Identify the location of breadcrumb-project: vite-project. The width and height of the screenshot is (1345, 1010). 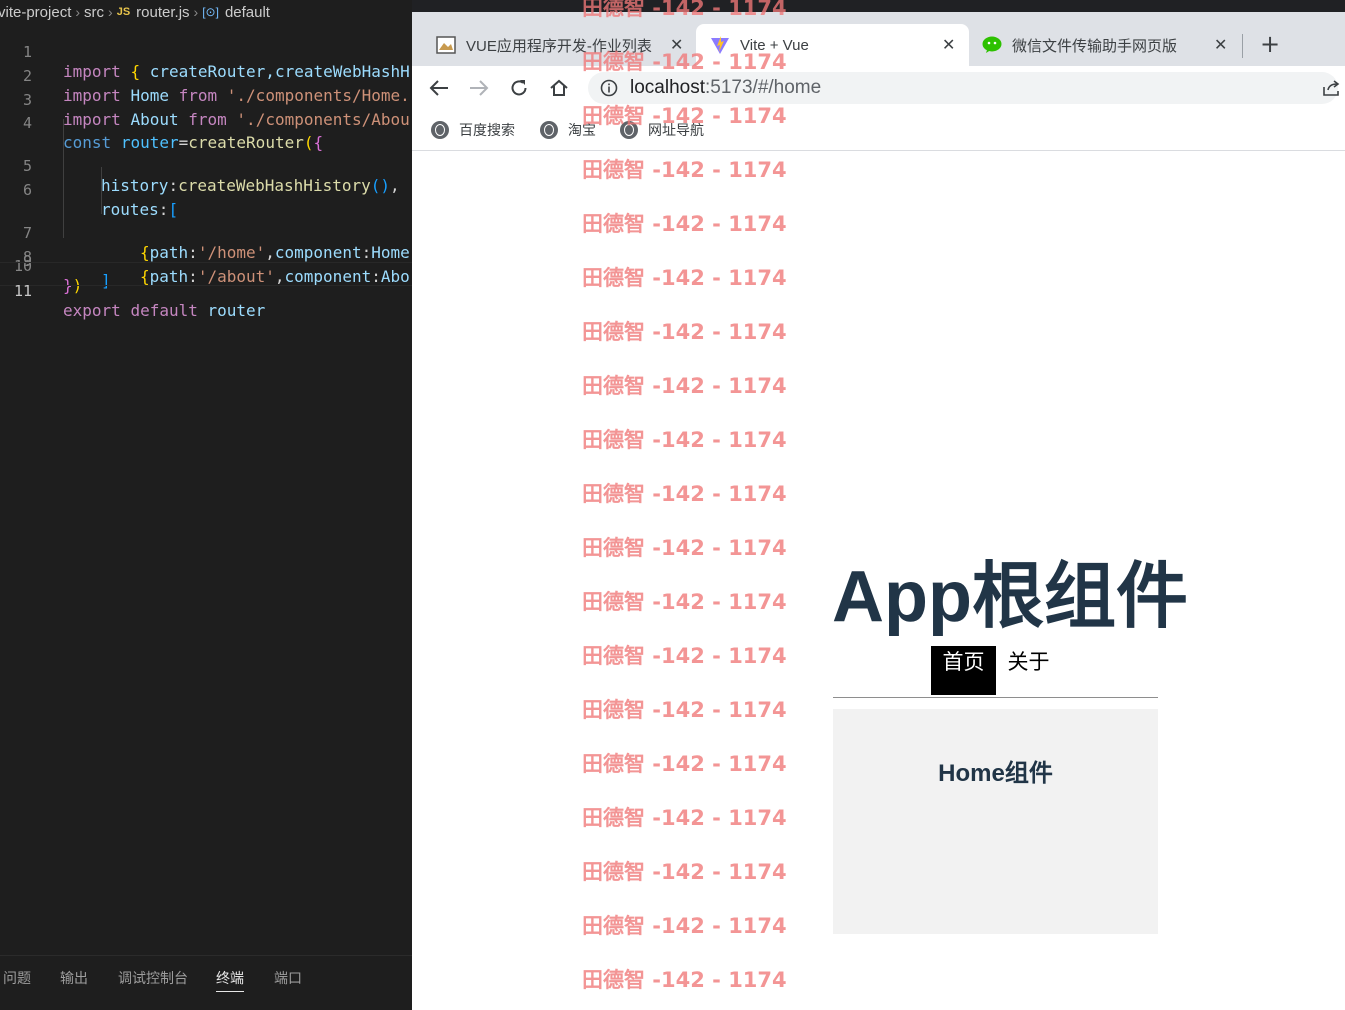
(35, 12).